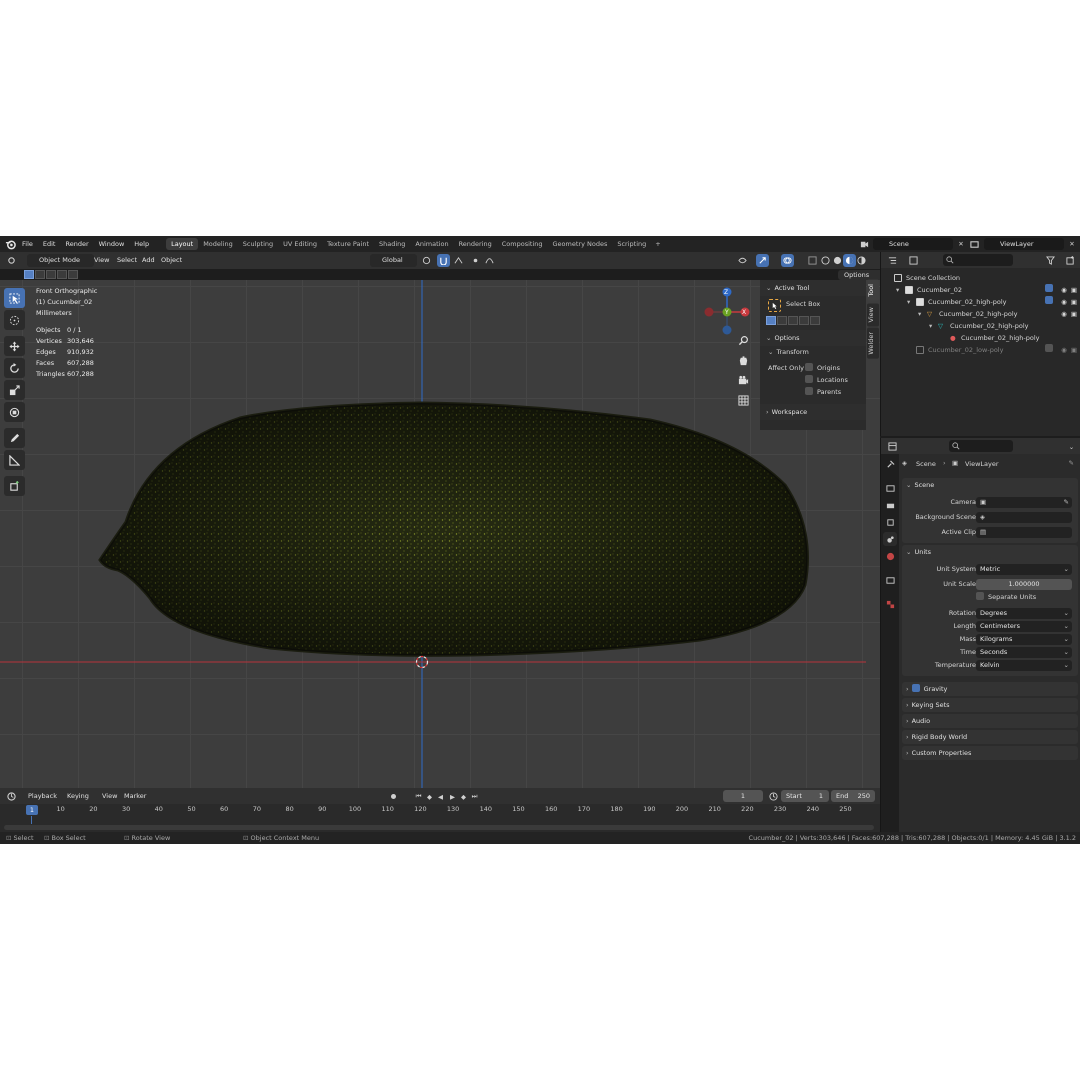 The image size is (1080, 1080). What do you see at coordinates (743, 340) in the screenshot?
I see `zoom-icon` at bounding box center [743, 340].